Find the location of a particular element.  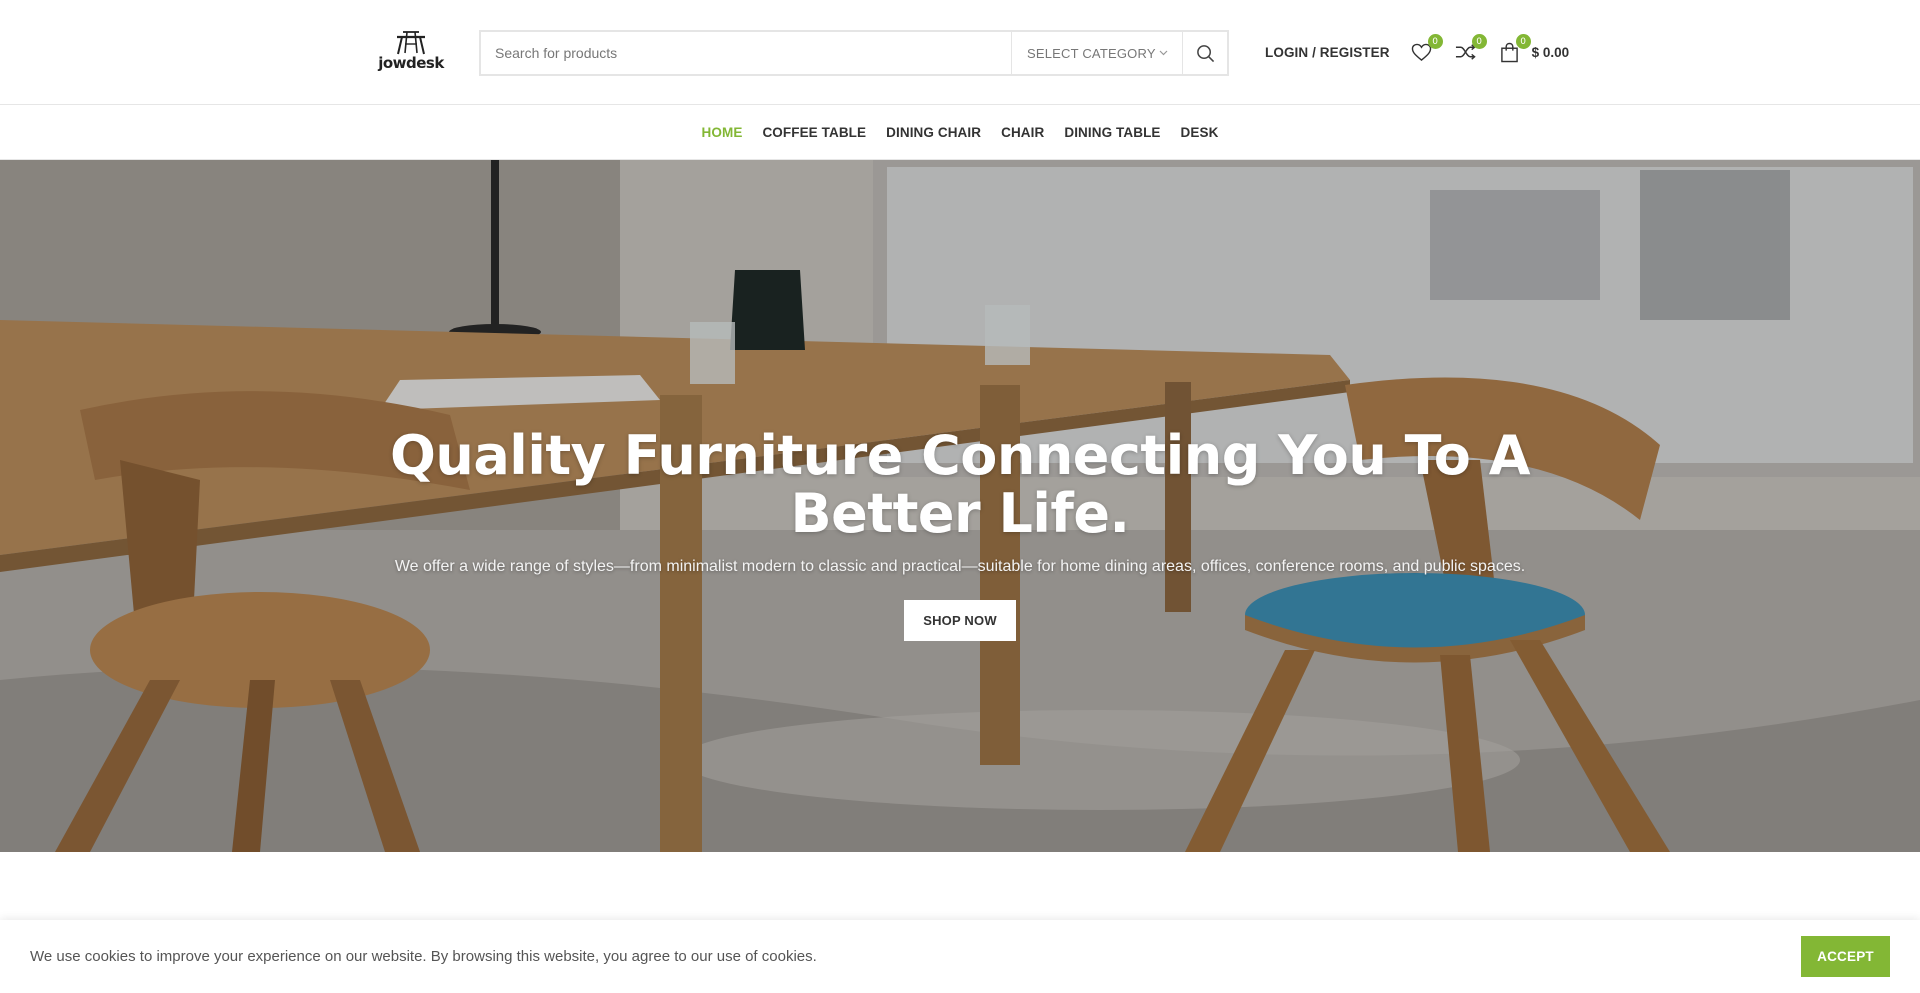

nav-item-chair: CHAIR is located at coordinates (1022, 132).